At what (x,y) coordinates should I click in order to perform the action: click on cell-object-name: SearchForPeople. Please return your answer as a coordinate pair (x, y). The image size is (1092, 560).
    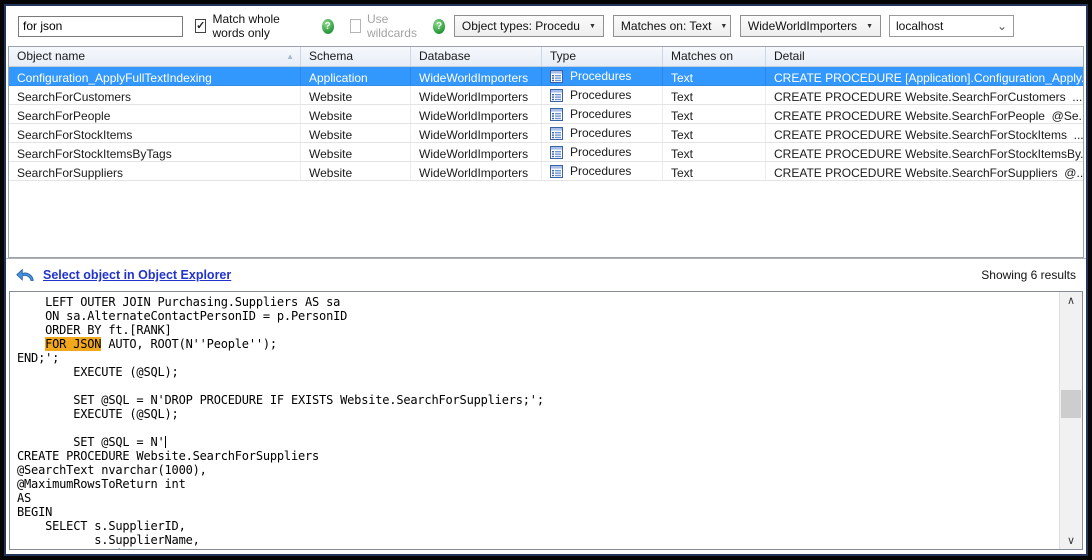
    Looking at the image, I should click on (155, 114).